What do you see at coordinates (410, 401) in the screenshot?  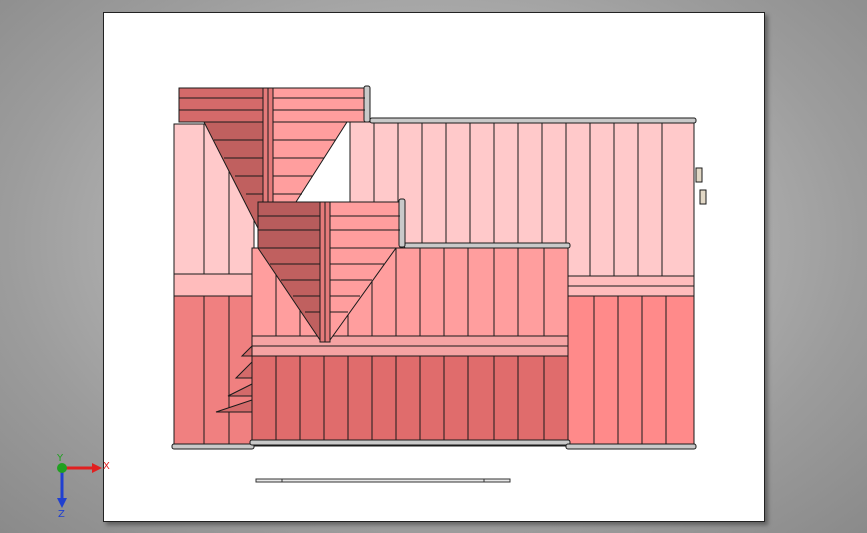 I see `center-lower-wall` at bounding box center [410, 401].